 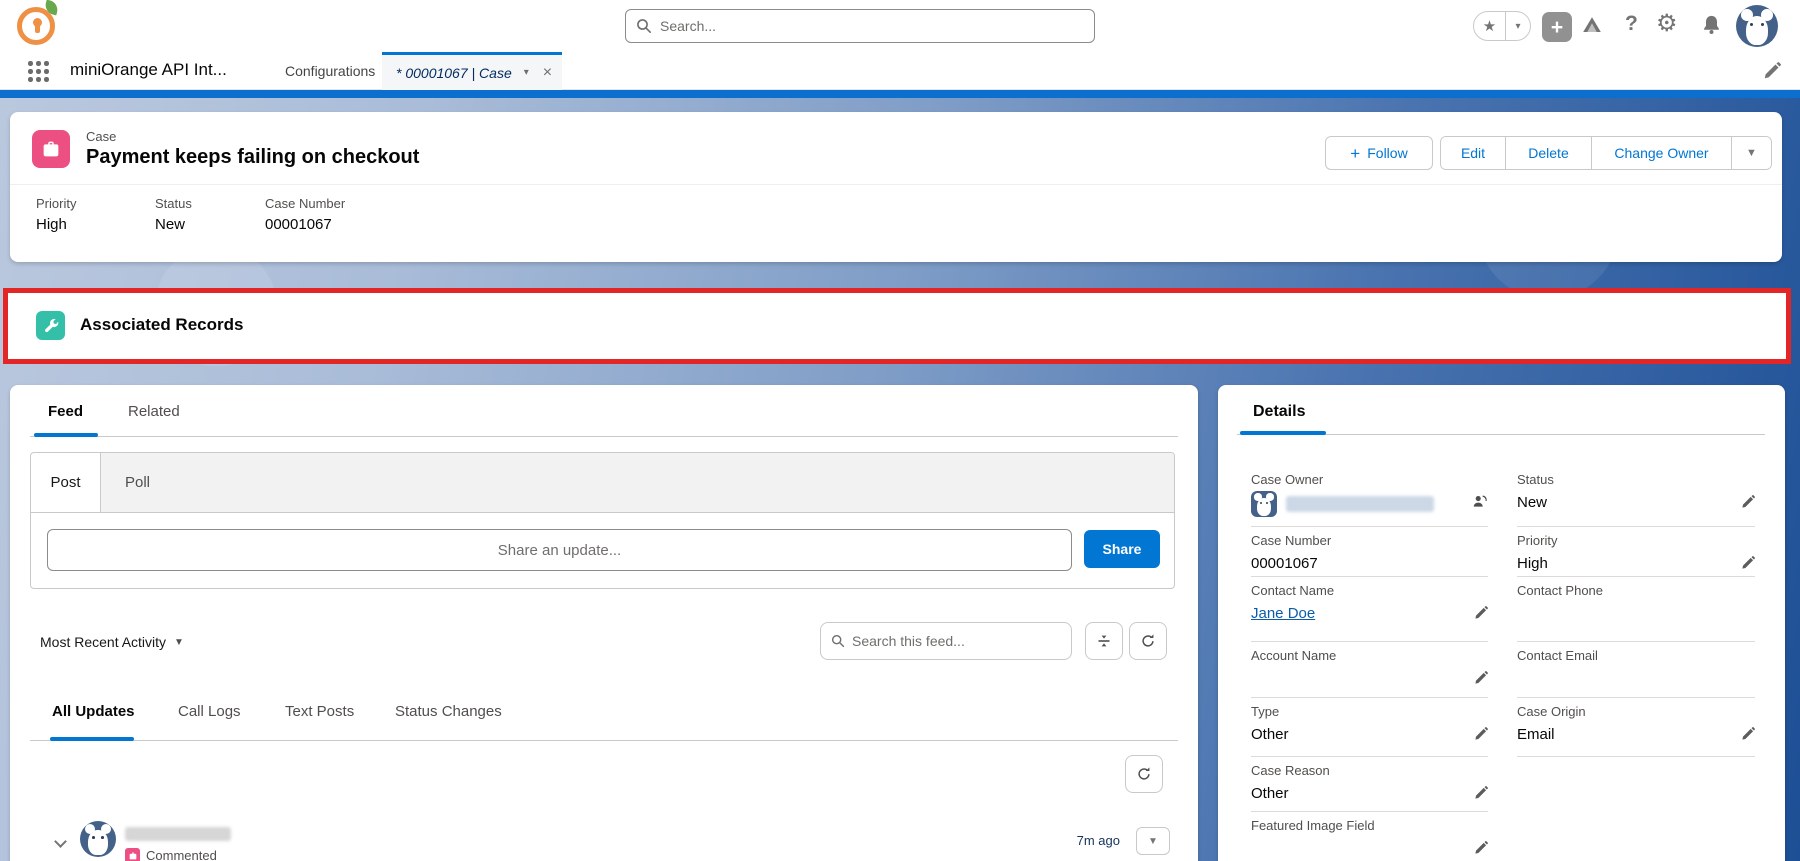 What do you see at coordinates (37, 24) in the screenshot?
I see `miniorange-logo` at bounding box center [37, 24].